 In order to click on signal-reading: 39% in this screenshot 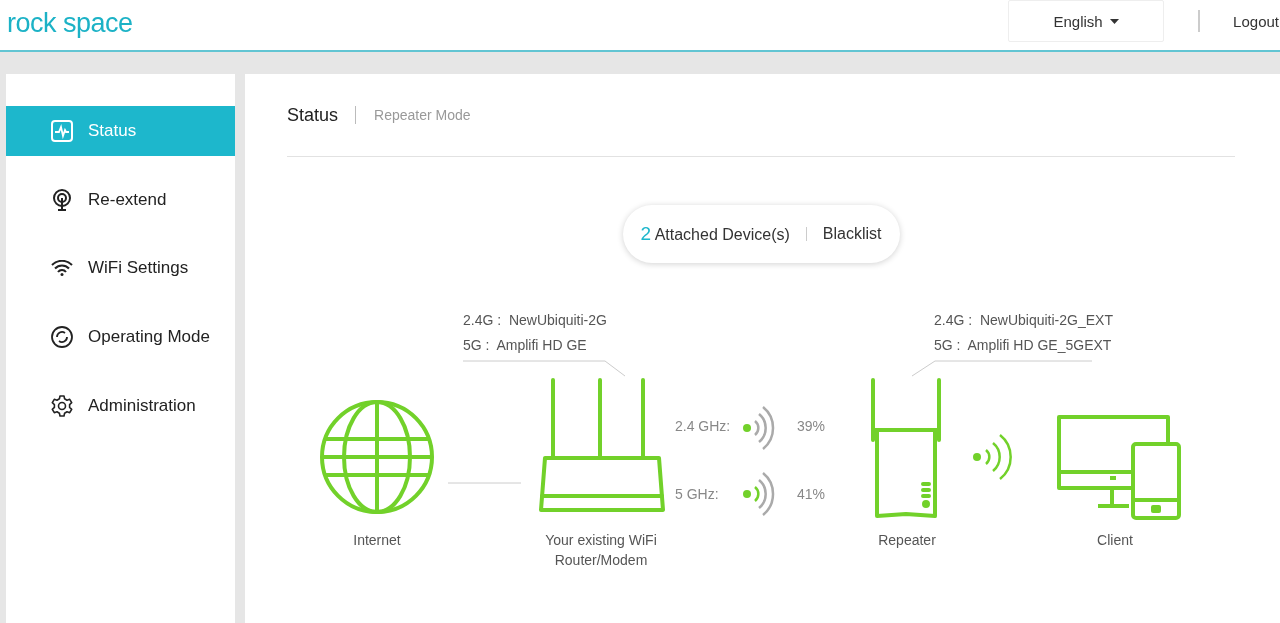, I will do `click(811, 426)`.